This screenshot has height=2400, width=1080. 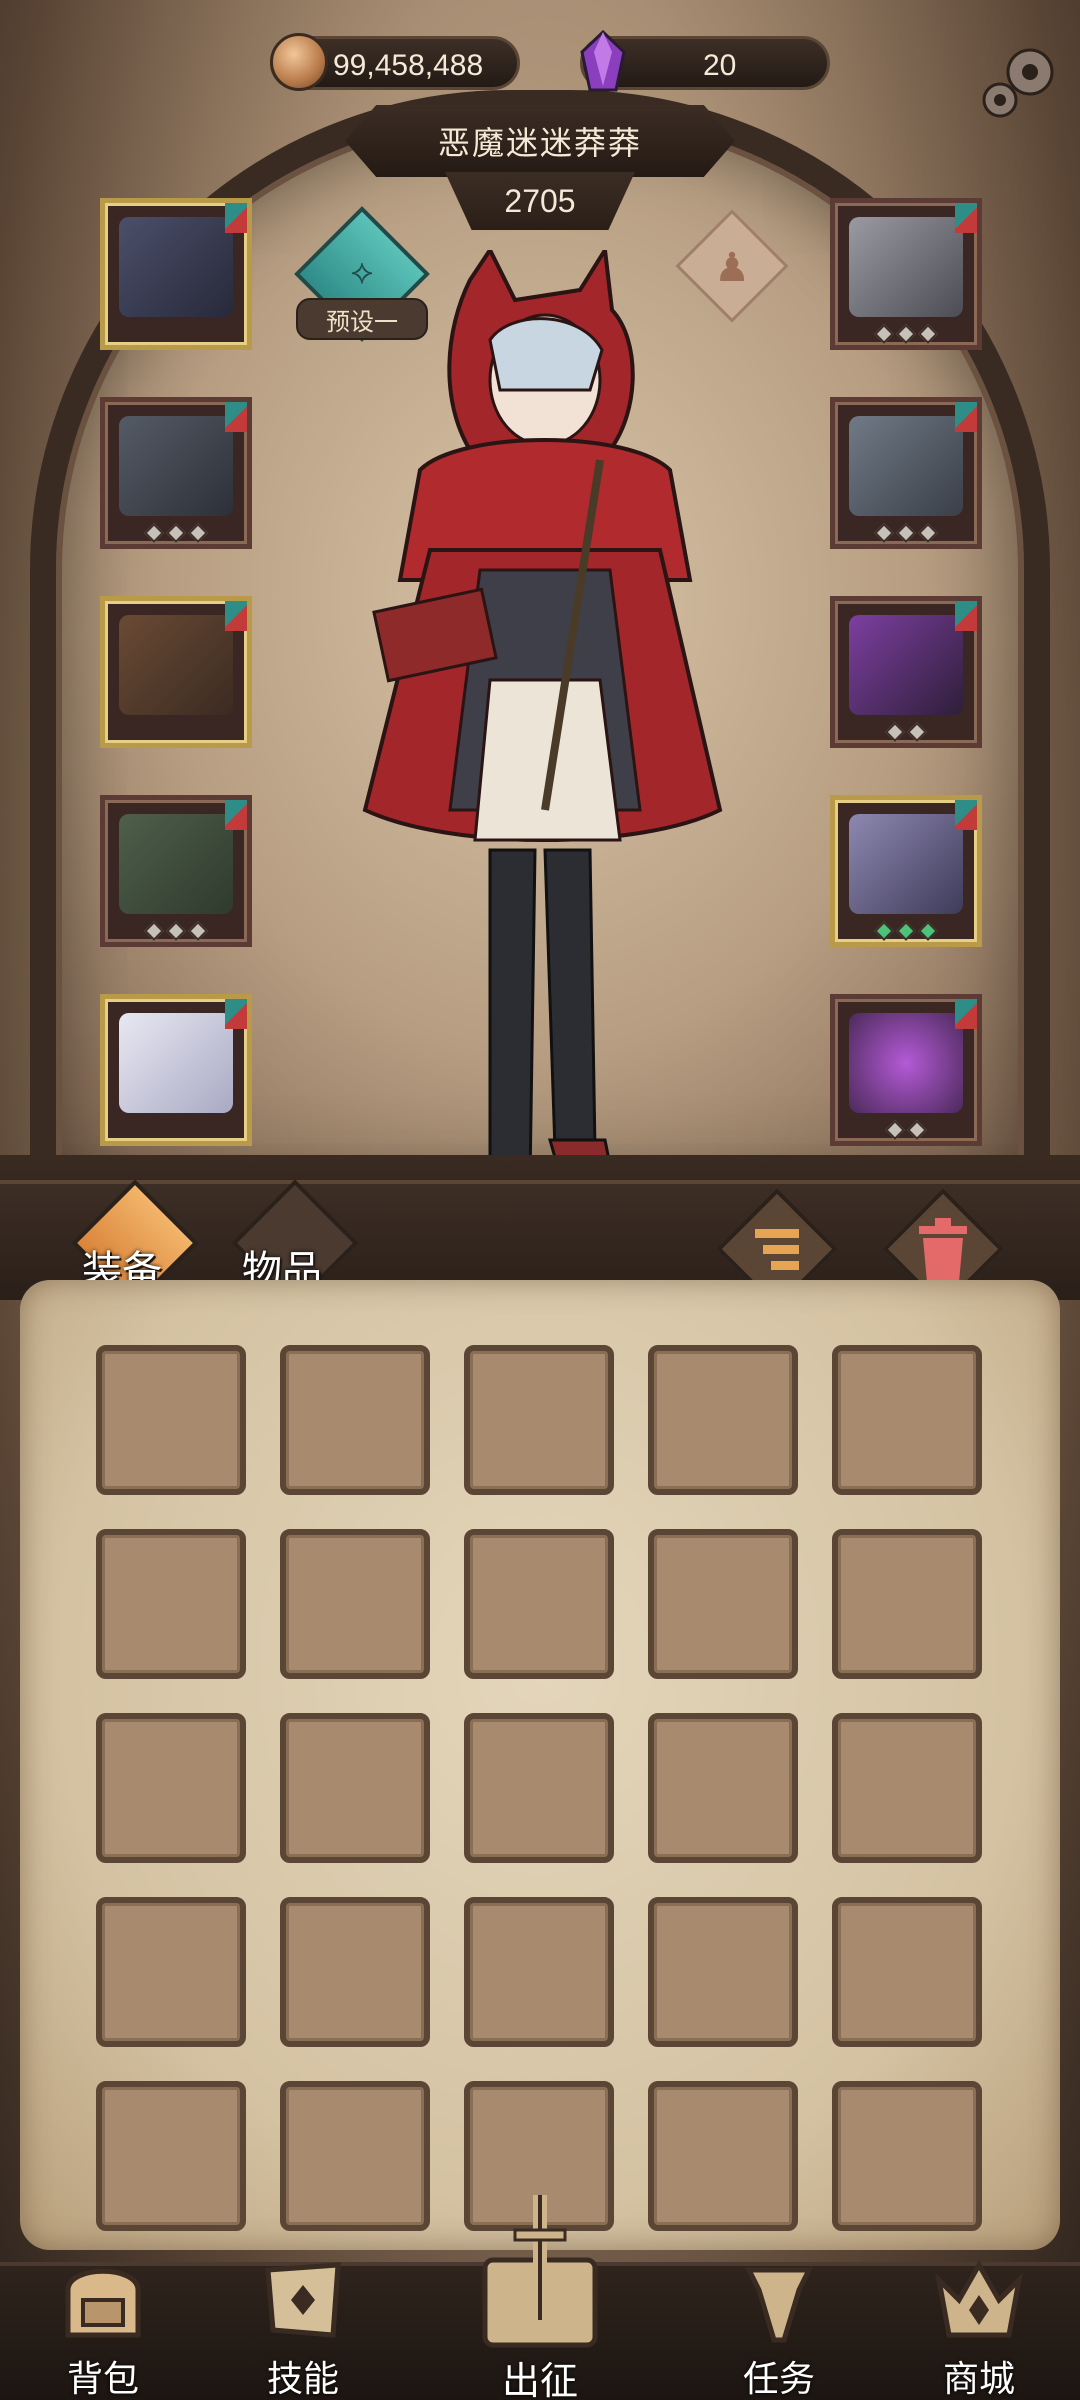 What do you see at coordinates (539, 2379) in the screenshot?
I see `nav-expedition-label: 出征` at bounding box center [539, 2379].